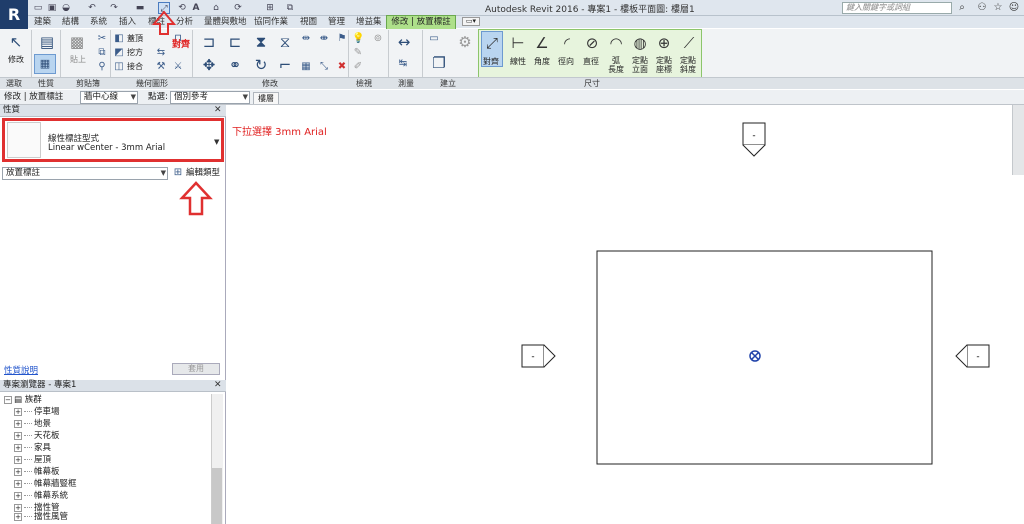  What do you see at coordinates (358, 39) in the screenshot?
I see `hide-element-icon: 💡` at bounding box center [358, 39].